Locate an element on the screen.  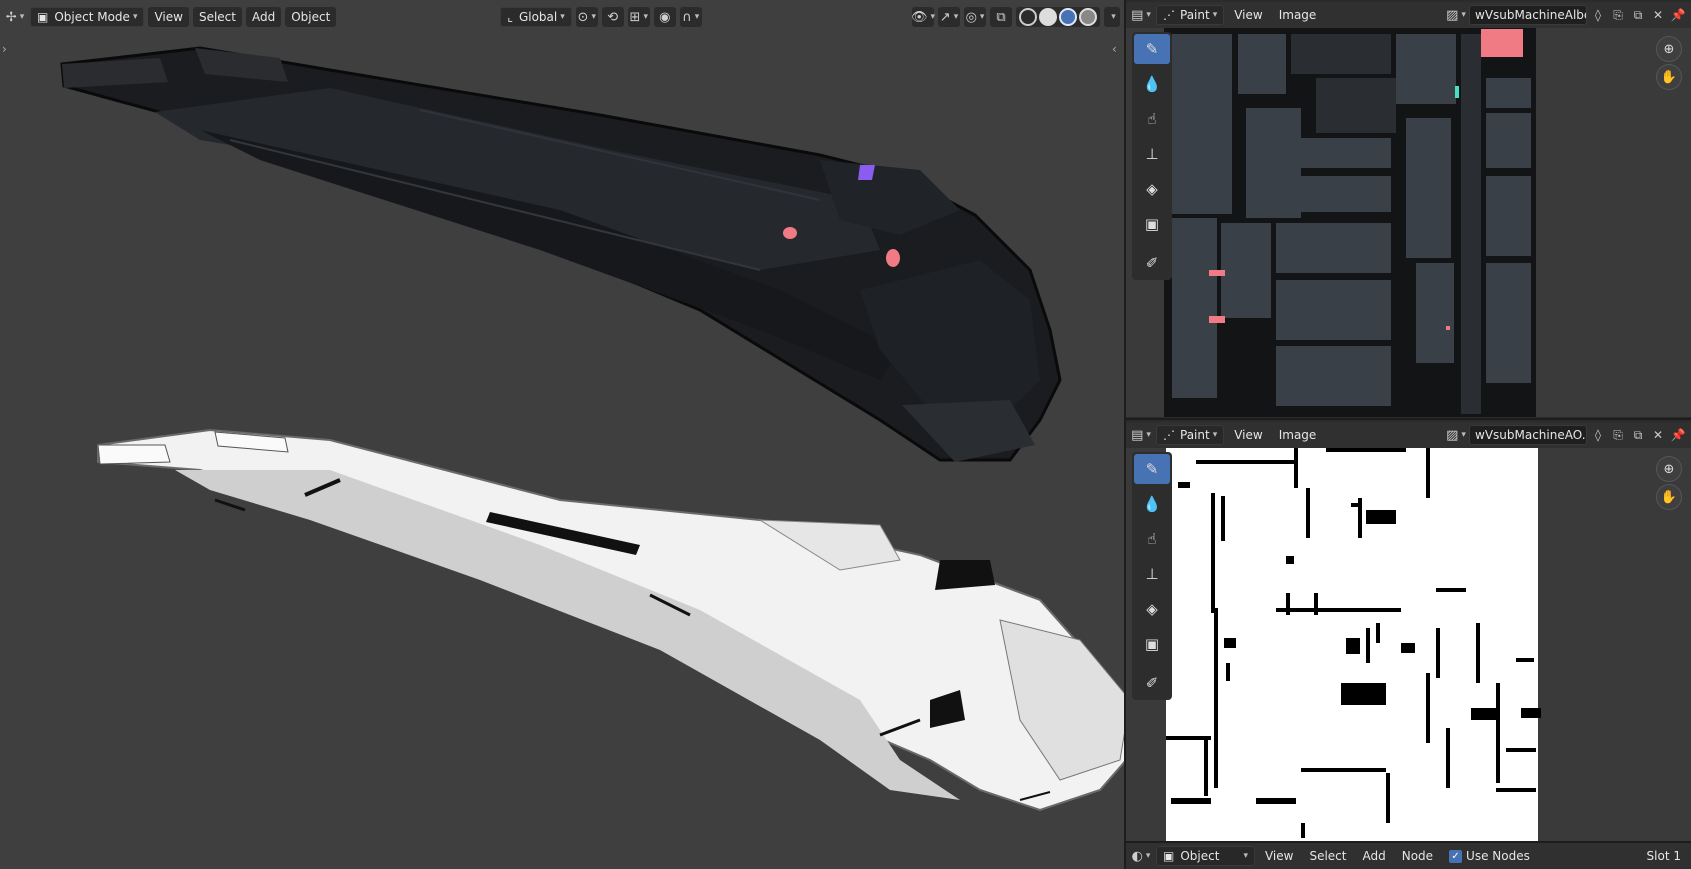
use-nodes-toggle: ✓ Use Nodes is located at coordinates (1489, 856).